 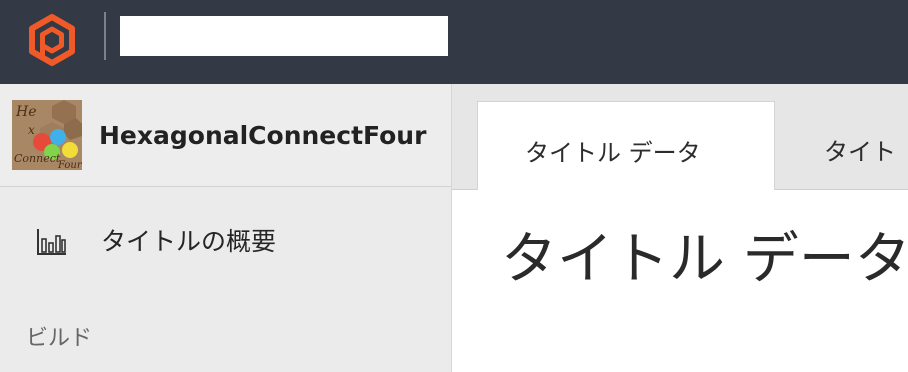 What do you see at coordinates (263, 135) in the screenshot?
I see `game-title: HexagonalConnectFour` at bounding box center [263, 135].